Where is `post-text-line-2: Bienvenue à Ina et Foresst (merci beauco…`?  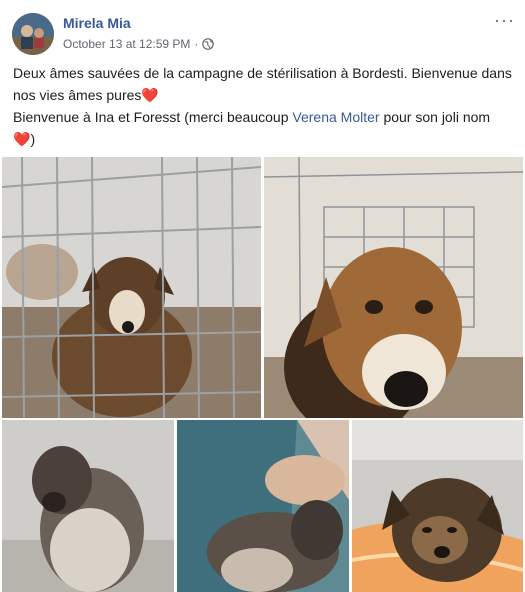
post-text-line-2: Bienvenue à Ina et Foresst (merci beauco… is located at coordinates (252, 128).